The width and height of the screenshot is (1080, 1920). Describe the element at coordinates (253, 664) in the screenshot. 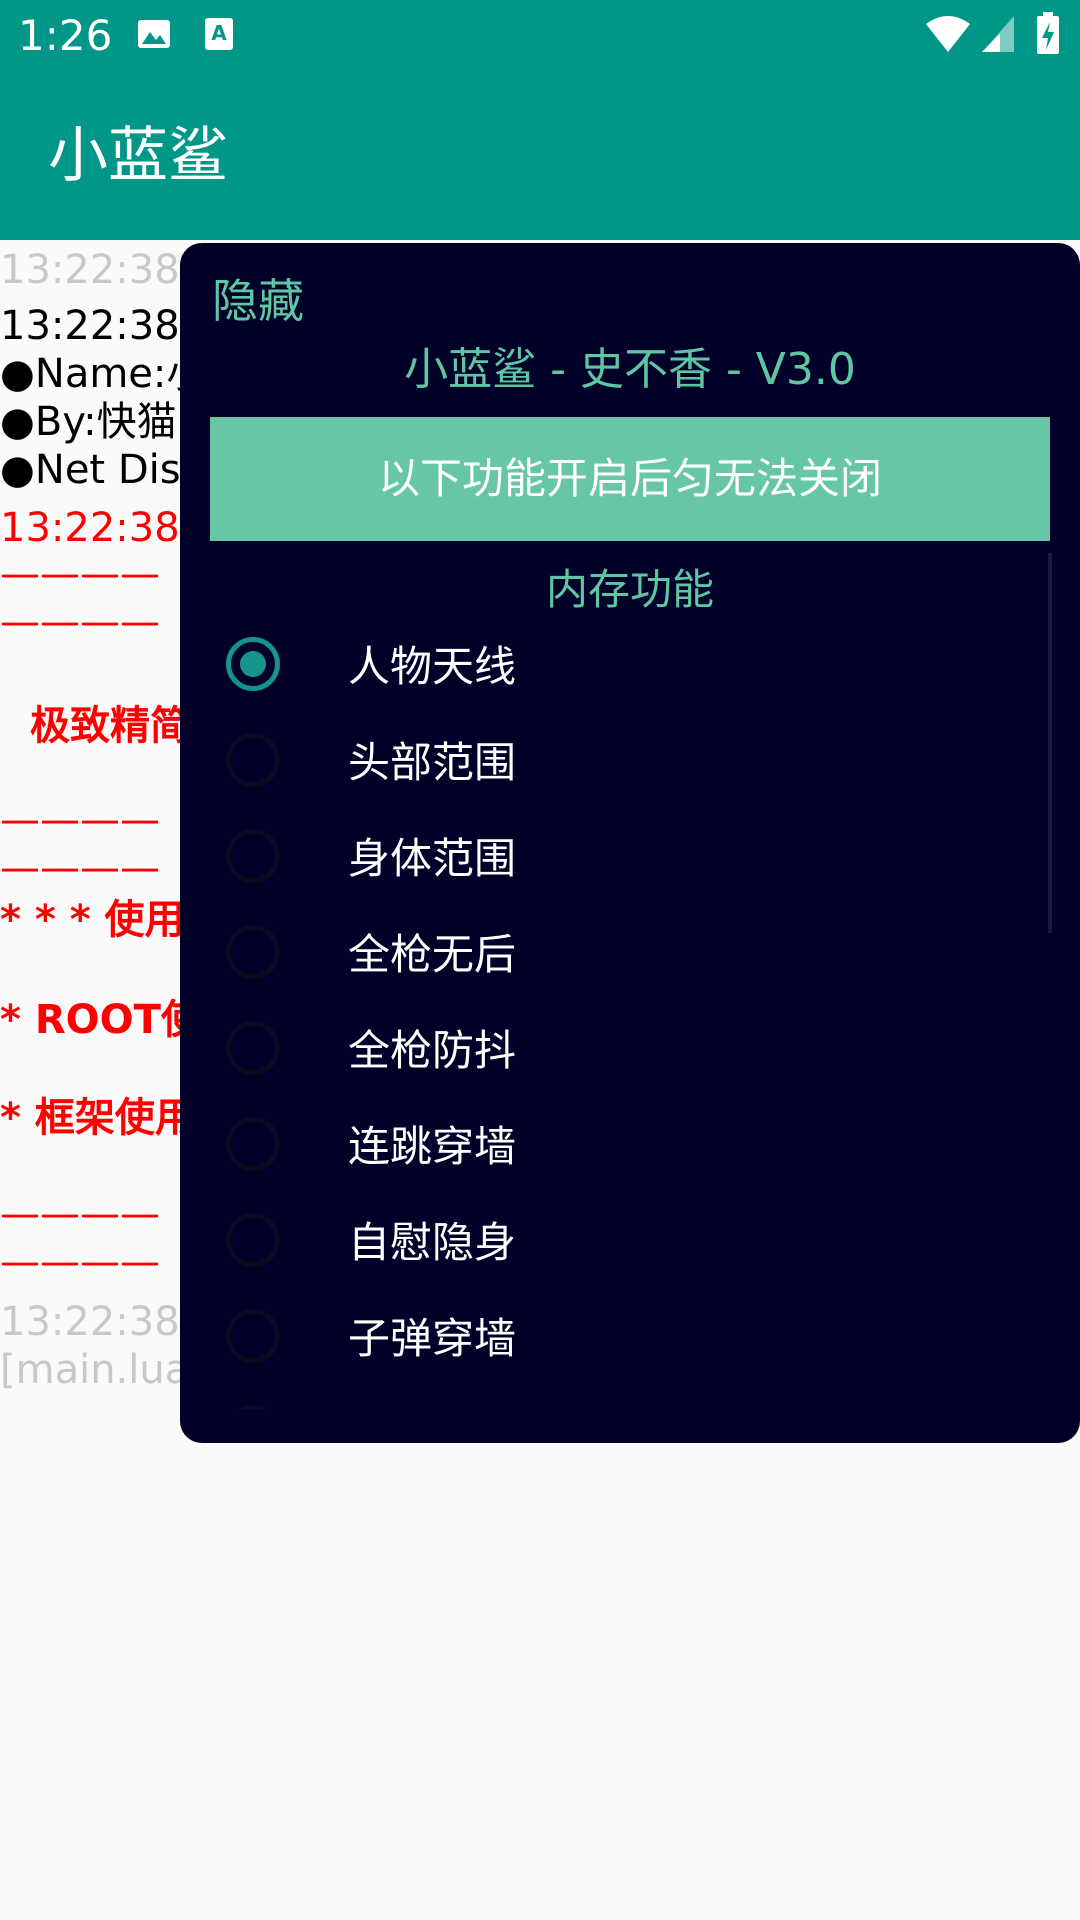

I see `radio-checked-icon` at that location.